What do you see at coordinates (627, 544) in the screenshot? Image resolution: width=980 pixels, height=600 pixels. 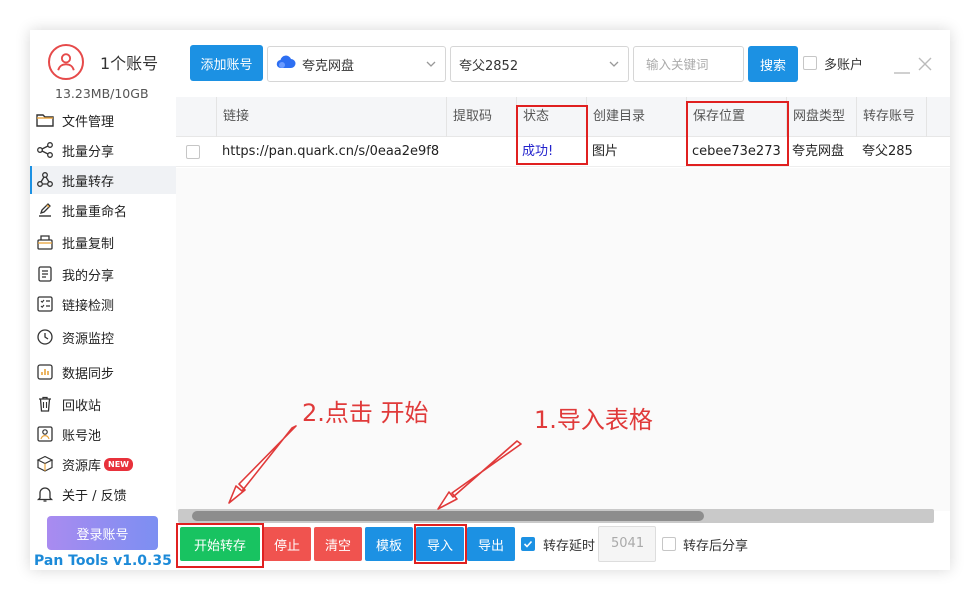 I see `transfer-delay-input: 5041` at bounding box center [627, 544].